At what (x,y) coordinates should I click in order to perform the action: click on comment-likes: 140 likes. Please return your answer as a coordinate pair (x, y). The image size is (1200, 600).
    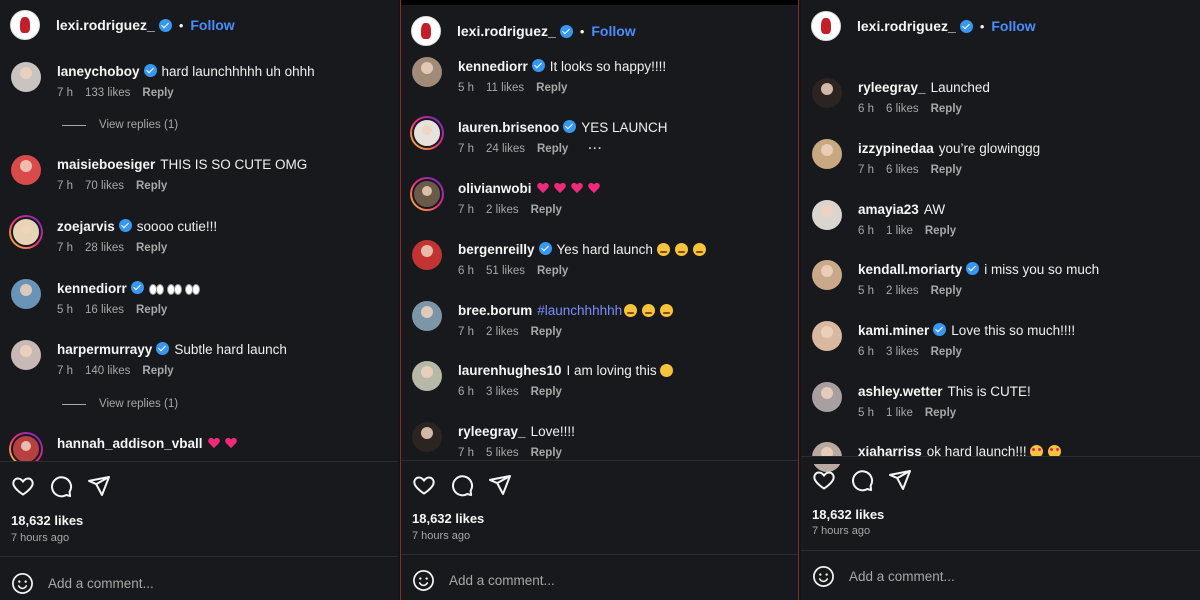
    Looking at the image, I should click on (107, 371).